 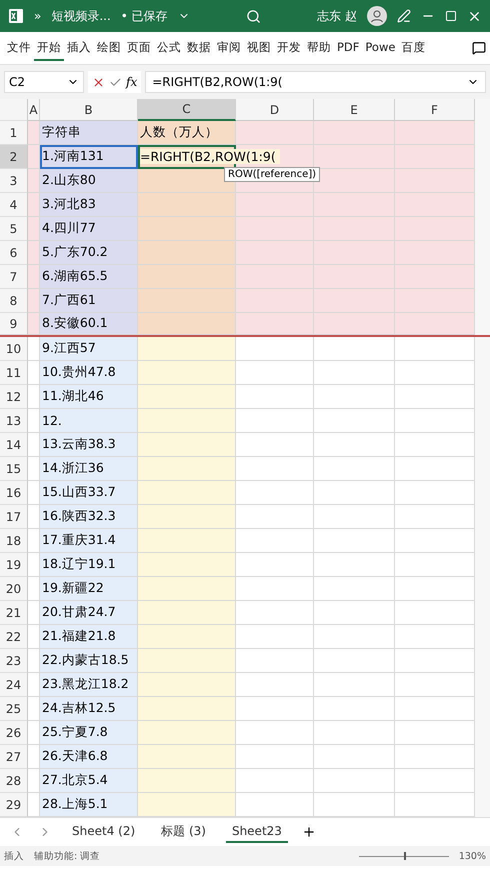 What do you see at coordinates (14, 493) in the screenshot?
I see `row-header: 16` at bounding box center [14, 493].